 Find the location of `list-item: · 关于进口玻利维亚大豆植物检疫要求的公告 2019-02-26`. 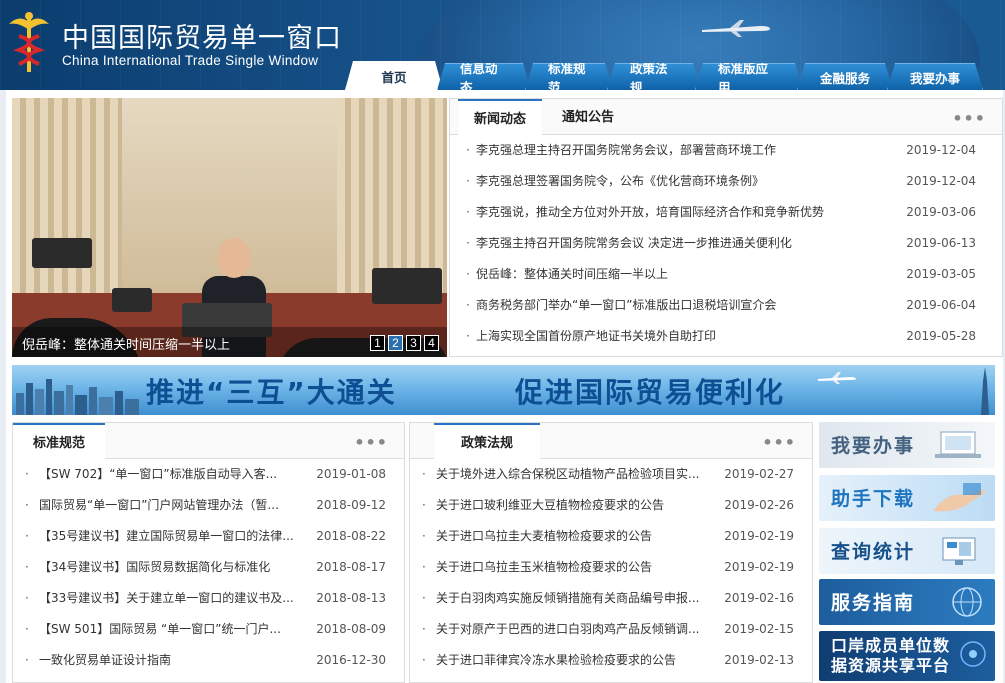

list-item: · 关于进口玻利维亚大豆植物检疫要求的公告 2019-02-26 is located at coordinates (611, 505).